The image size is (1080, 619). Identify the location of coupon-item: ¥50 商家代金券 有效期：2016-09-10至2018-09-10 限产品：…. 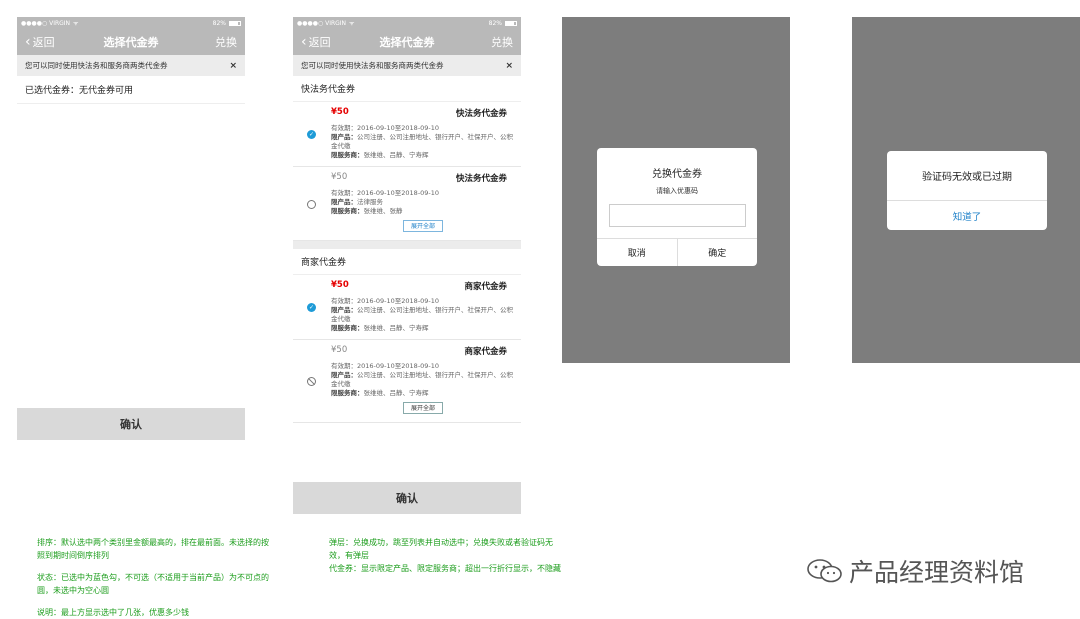
(407, 307).